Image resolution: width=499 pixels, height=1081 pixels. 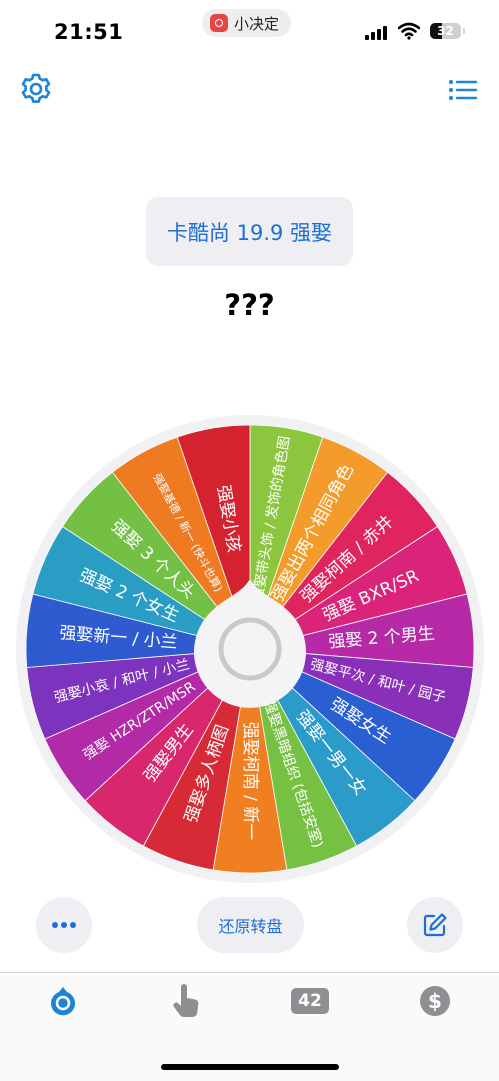 What do you see at coordinates (89, 32) in the screenshot?
I see `status-time: 21:51` at bounding box center [89, 32].